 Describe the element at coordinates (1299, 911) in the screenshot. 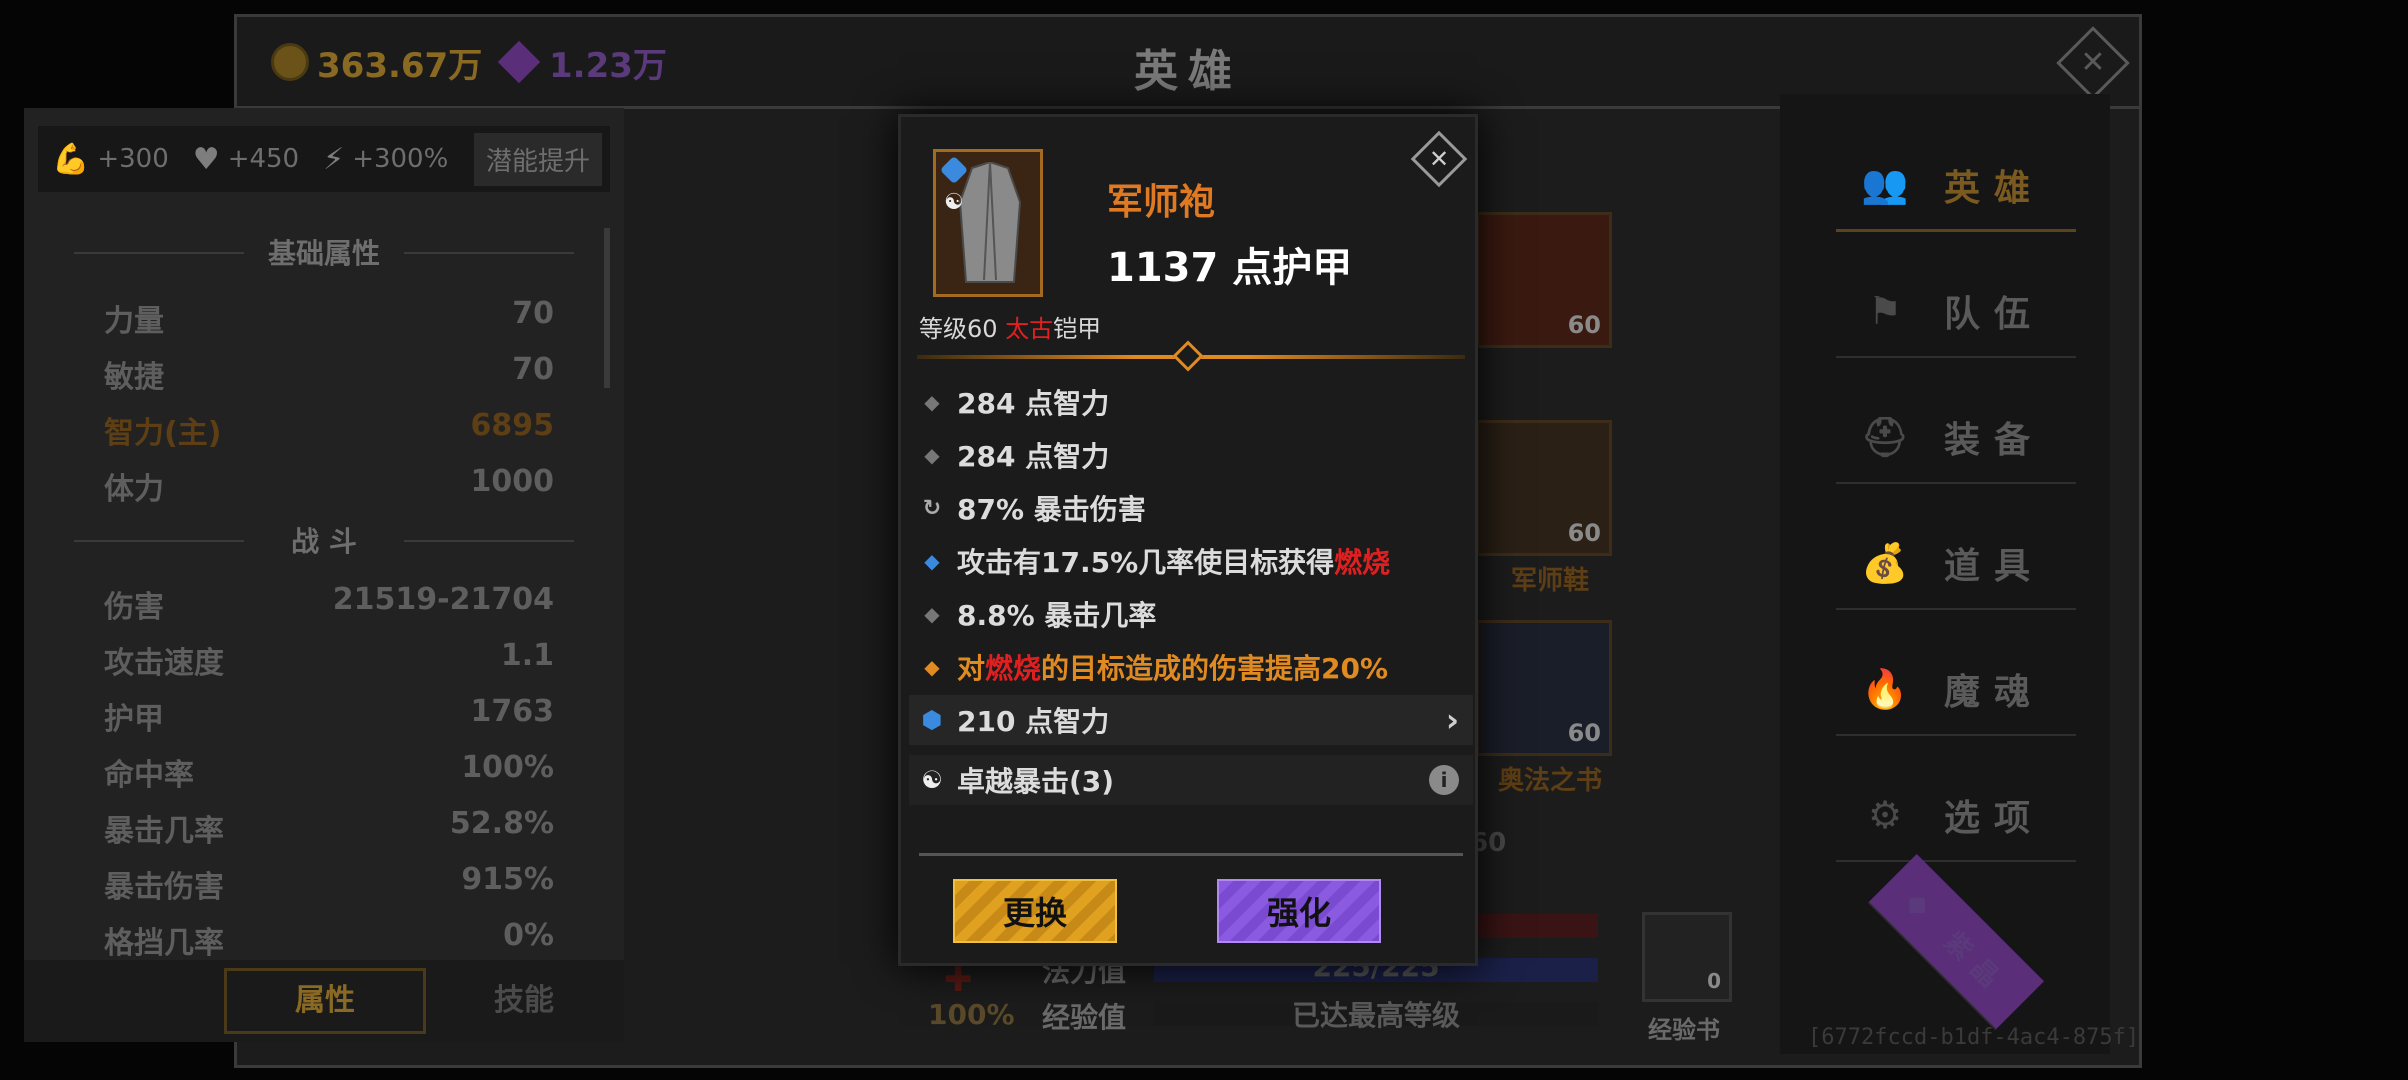

I see `enhance-button: 强化` at that location.